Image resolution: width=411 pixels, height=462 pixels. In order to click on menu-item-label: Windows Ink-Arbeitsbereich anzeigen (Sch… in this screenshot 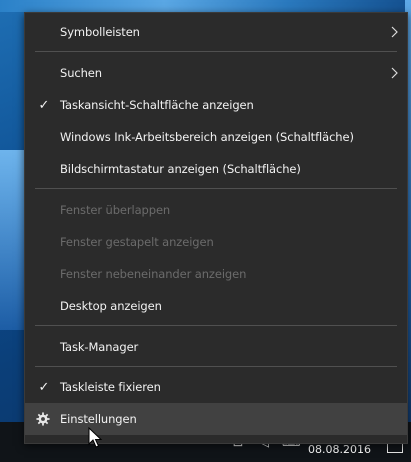, I will do `click(207, 137)`.